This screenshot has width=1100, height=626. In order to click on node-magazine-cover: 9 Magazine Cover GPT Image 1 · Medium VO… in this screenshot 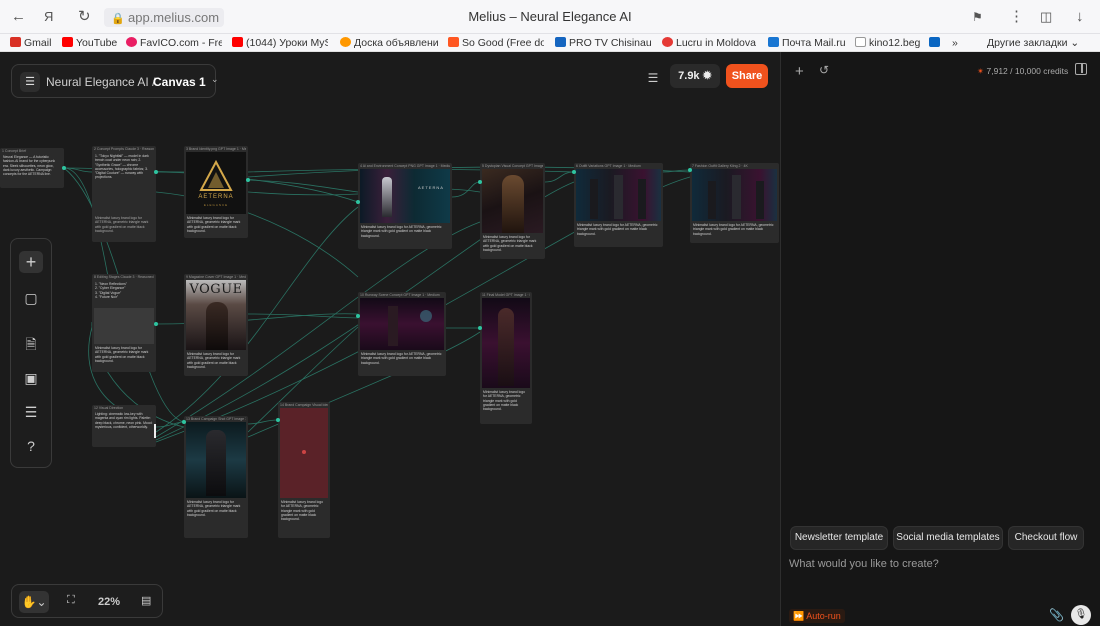, I will do `click(216, 325)`.